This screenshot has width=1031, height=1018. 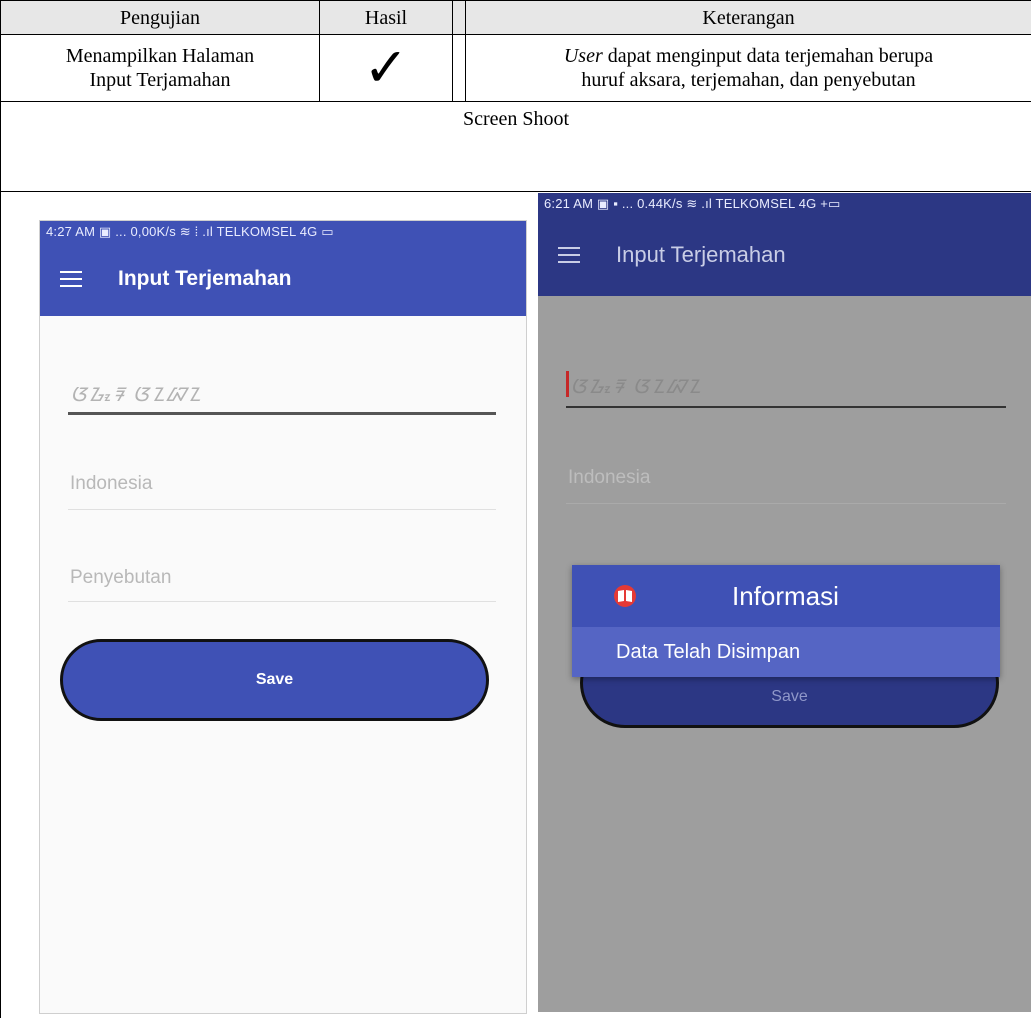 I want to click on cell-hasil: ✓, so click(x=386, y=68).